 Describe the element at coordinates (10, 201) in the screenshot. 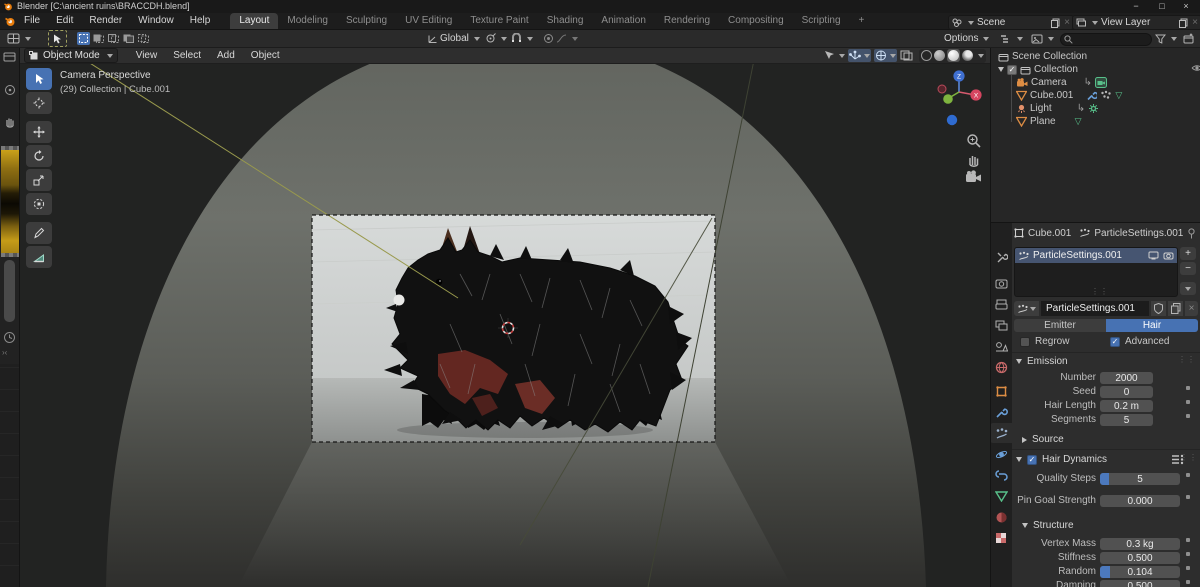

I see `gold-texture-image` at that location.